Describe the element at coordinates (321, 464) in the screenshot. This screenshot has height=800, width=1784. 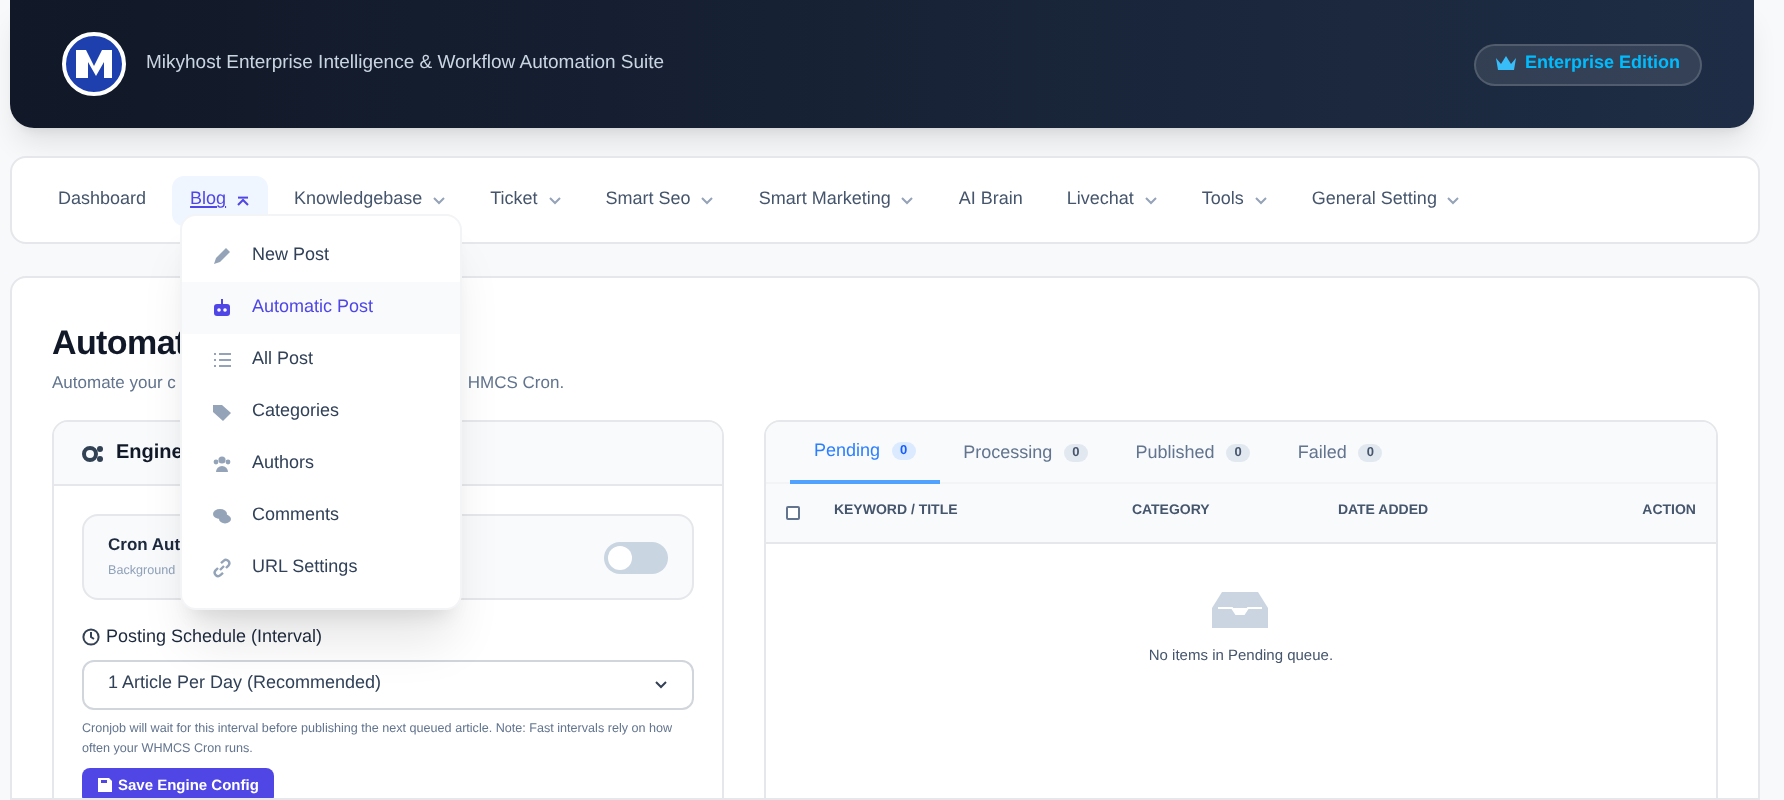
I see `menu-item: Authors` at that location.